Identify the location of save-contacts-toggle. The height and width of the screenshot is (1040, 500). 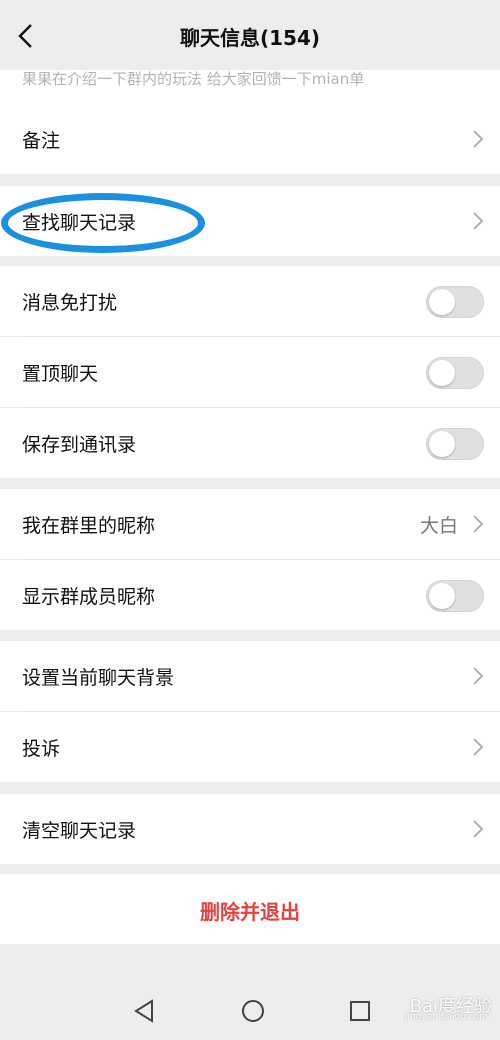
(455, 444).